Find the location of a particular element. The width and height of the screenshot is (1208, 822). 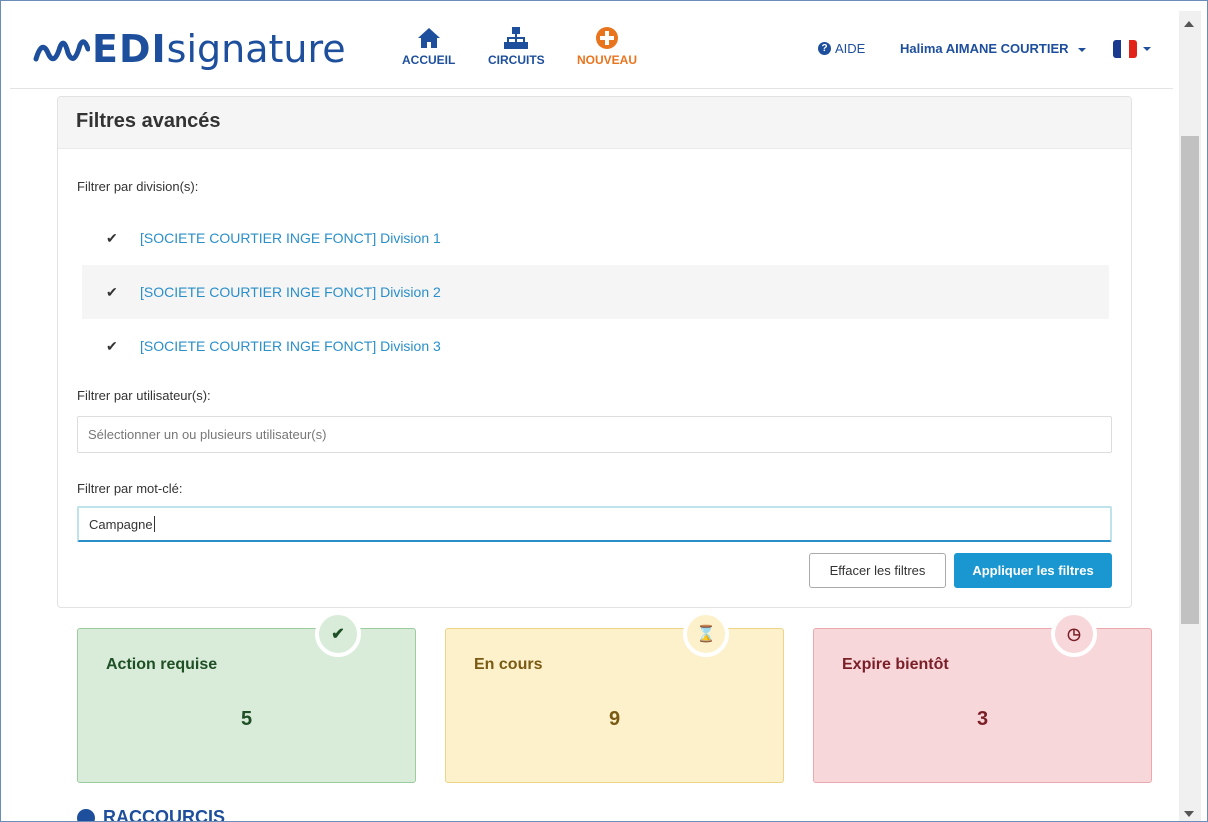

user-menu: Halima AIMANE COURTIER is located at coordinates (993, 48).